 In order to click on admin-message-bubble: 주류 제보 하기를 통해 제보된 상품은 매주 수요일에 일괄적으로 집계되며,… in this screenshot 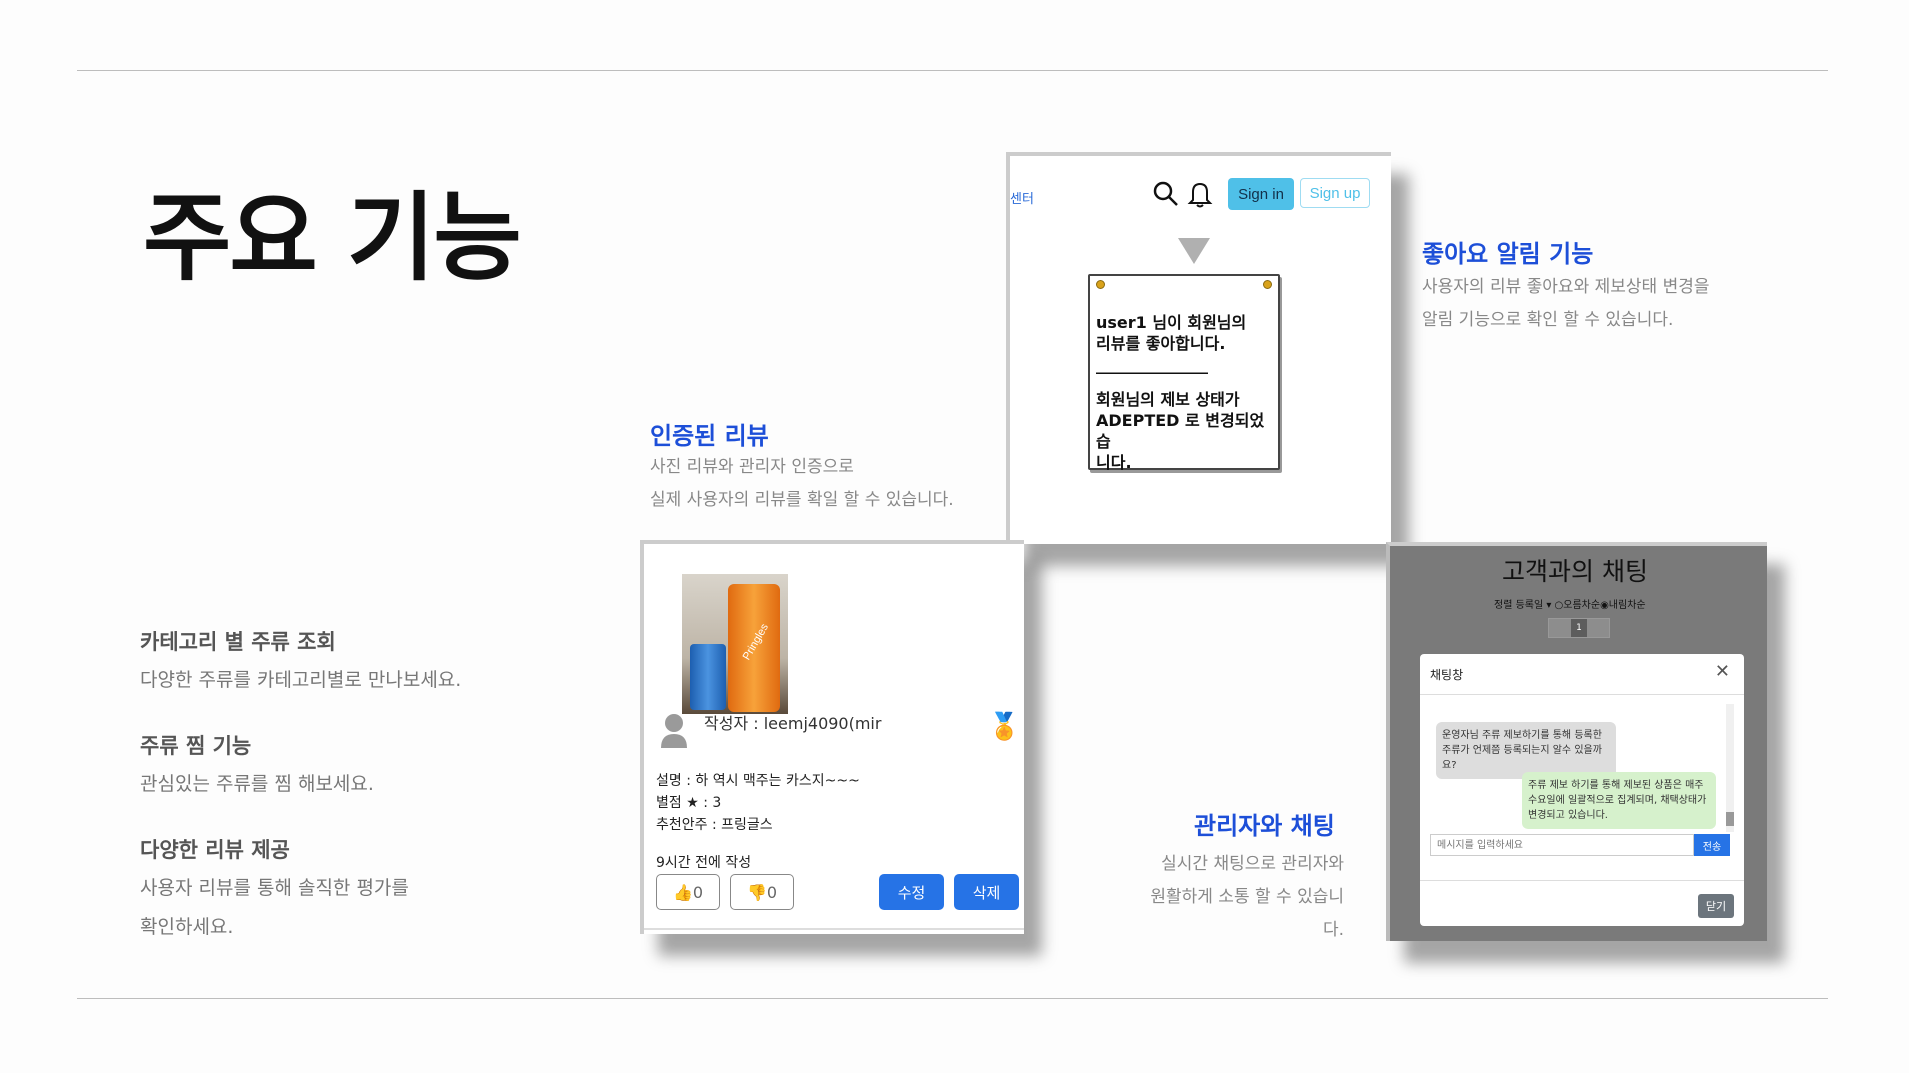, I will do `click(1619, 800)`.